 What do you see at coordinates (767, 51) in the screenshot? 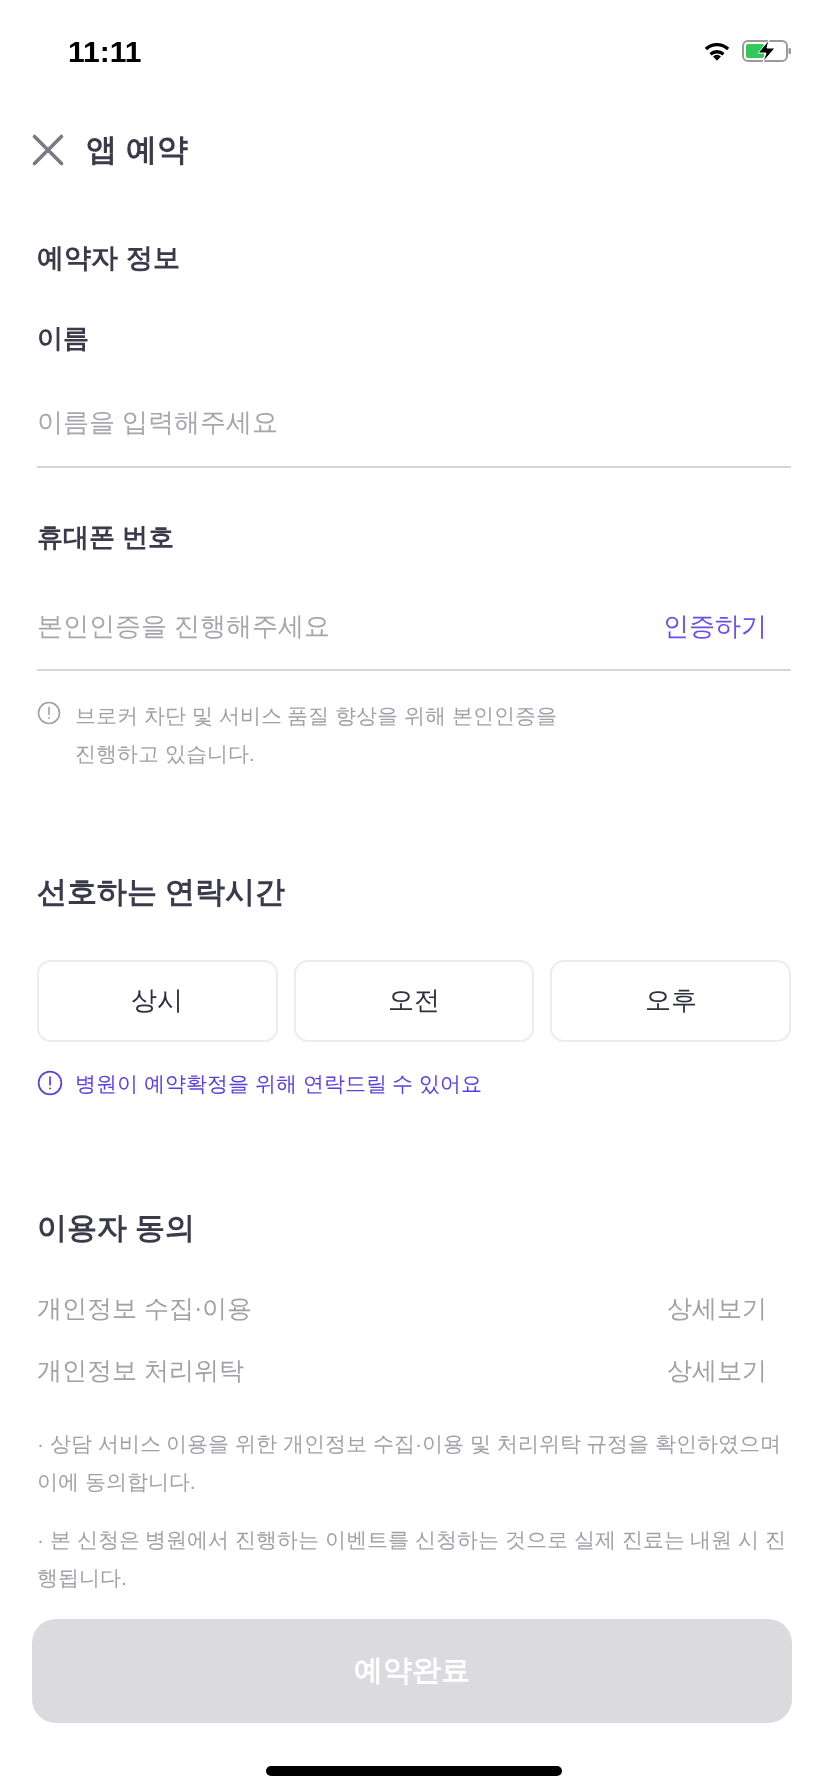
I see `battery-charging-icon` at bounding box center [767, 51].